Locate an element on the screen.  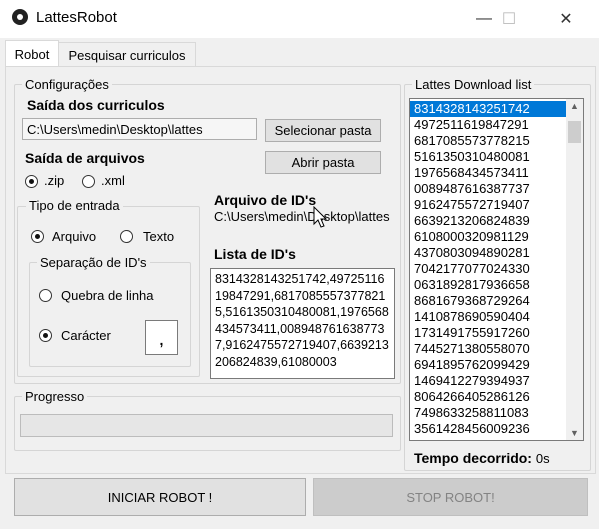
saida-arquivos-label: Saída de arquivos is located at coordinates (85, 158).